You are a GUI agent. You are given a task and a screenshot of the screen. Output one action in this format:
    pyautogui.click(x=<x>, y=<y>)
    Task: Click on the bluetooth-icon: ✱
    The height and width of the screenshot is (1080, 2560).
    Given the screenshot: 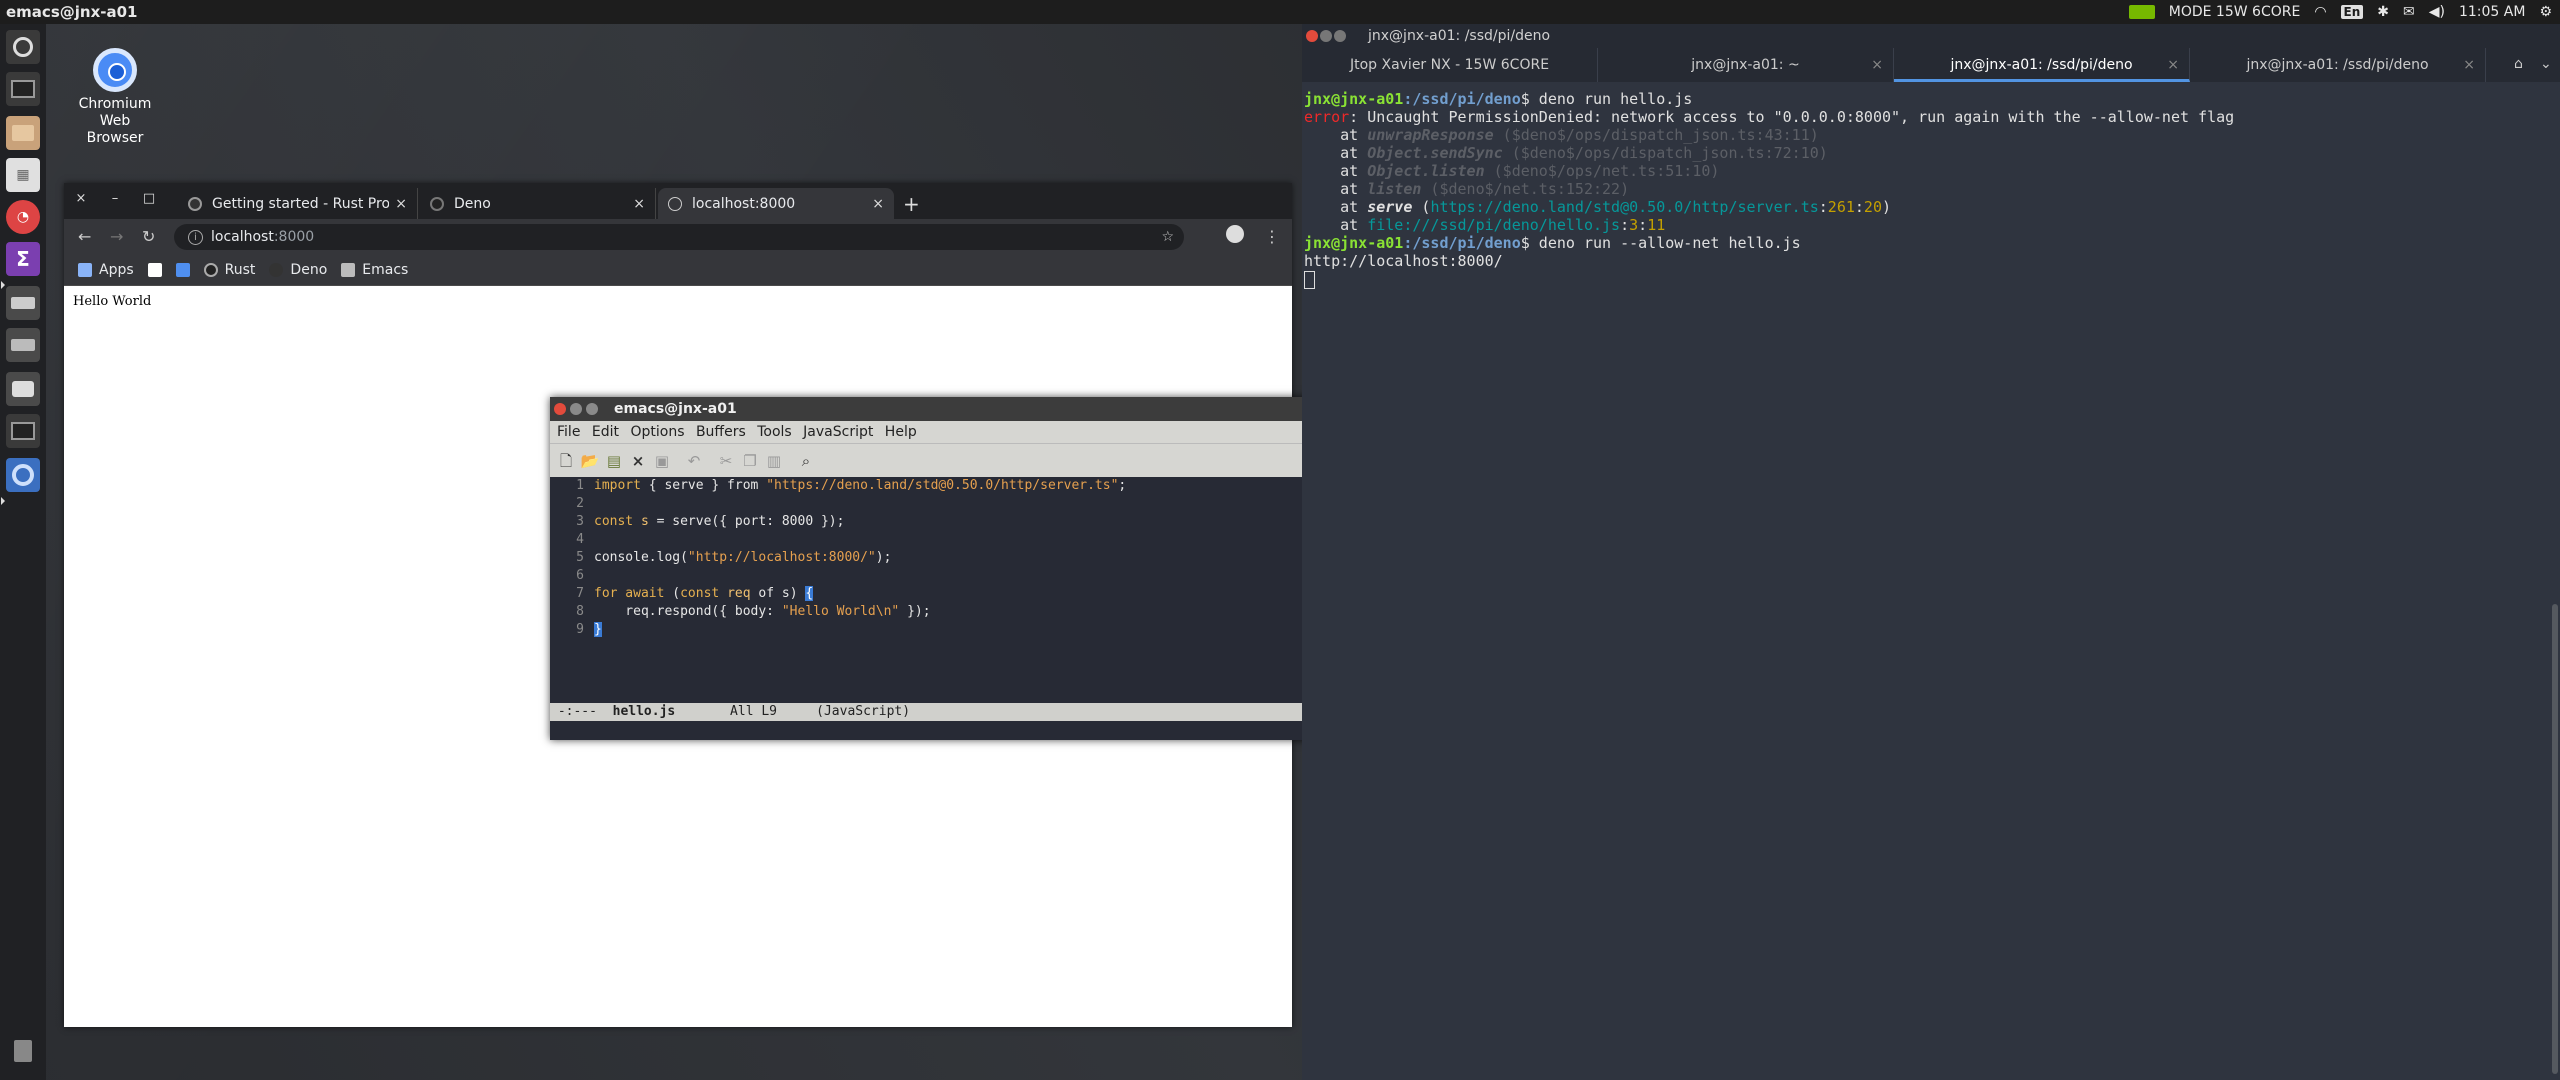 What is the action you would take?
    pyautogui.click(x=2383, y=12)
    